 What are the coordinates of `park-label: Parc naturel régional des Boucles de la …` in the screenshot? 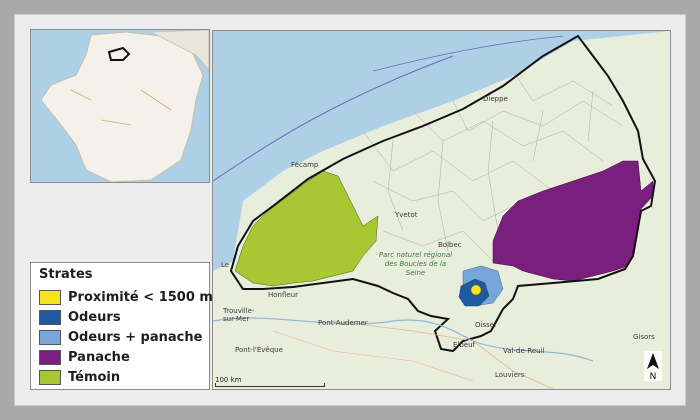 It's located at (415, 264).